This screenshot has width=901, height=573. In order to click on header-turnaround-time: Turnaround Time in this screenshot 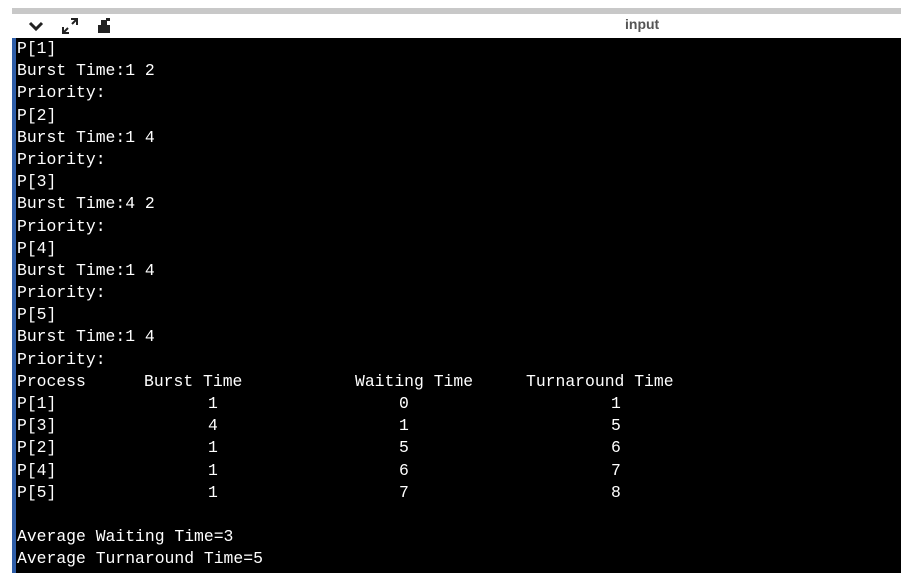, I will do `click(600, 381)`.